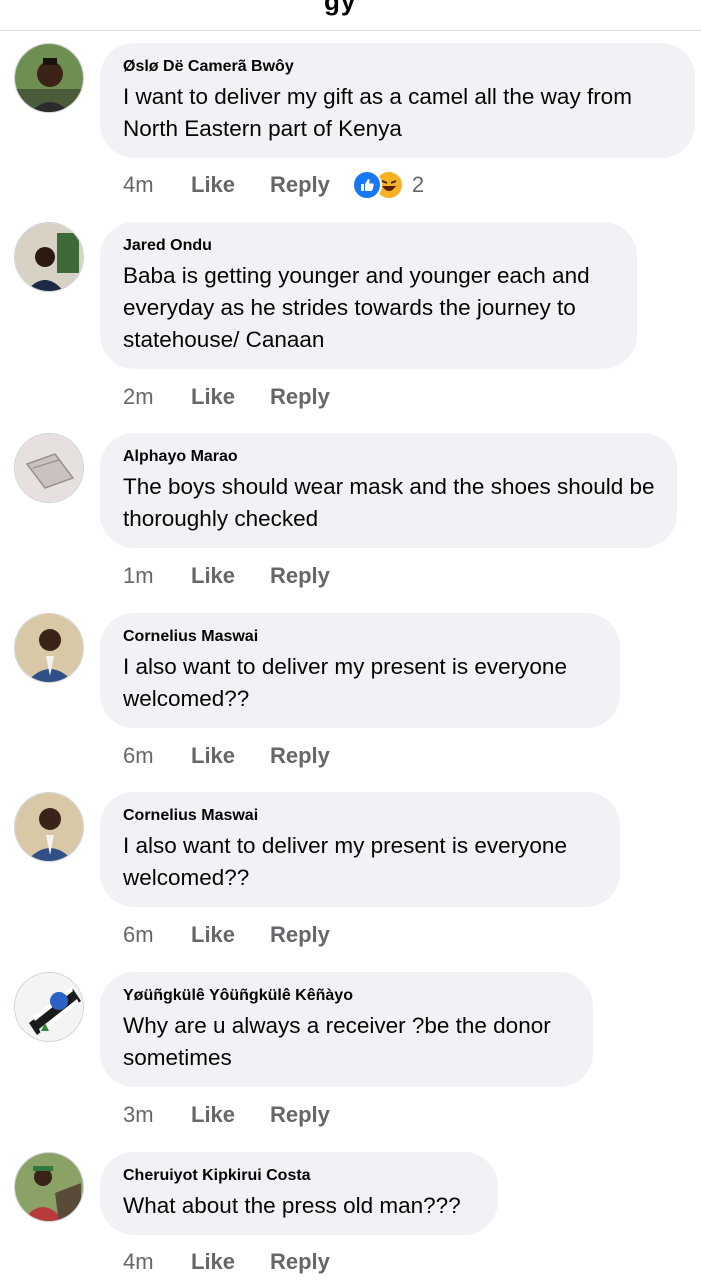 This screenshot has width=701, height=1284. I want to click on comment-author: Jared Ondu, so click(369, 246).